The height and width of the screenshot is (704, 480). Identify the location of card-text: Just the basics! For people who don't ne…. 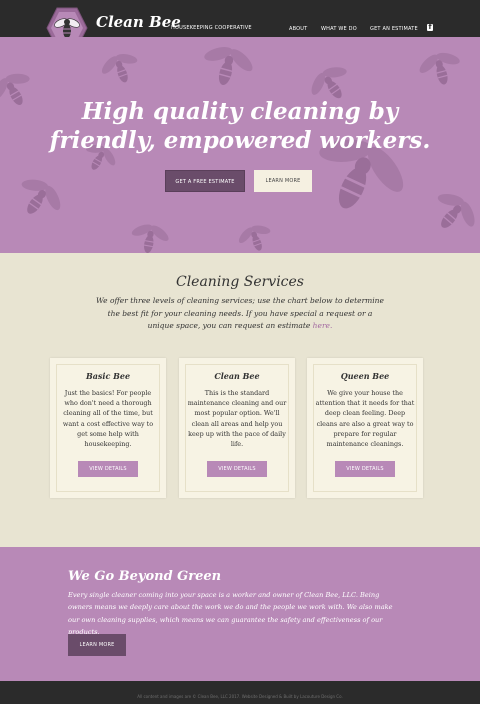
(108, 419).